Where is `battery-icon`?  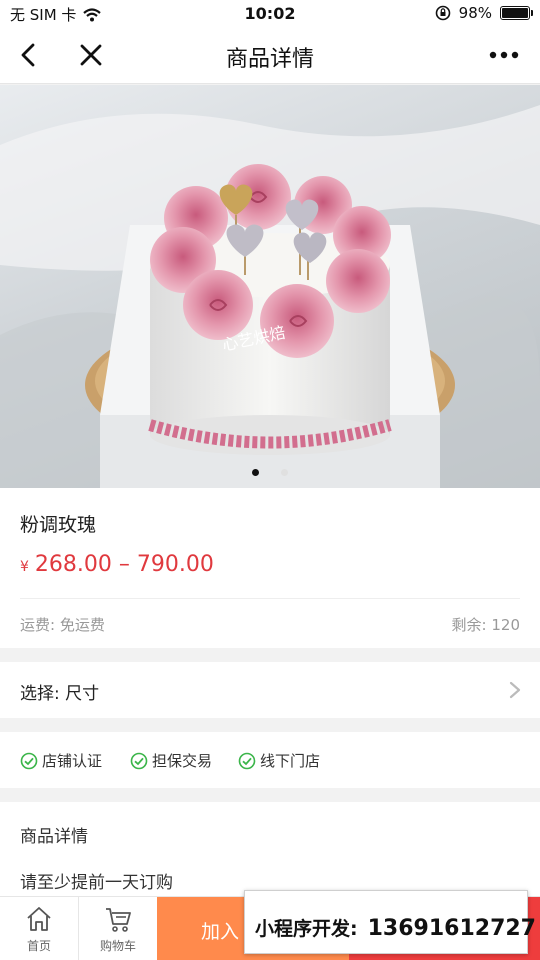 battery-icon is located at coordinates (516, 13).